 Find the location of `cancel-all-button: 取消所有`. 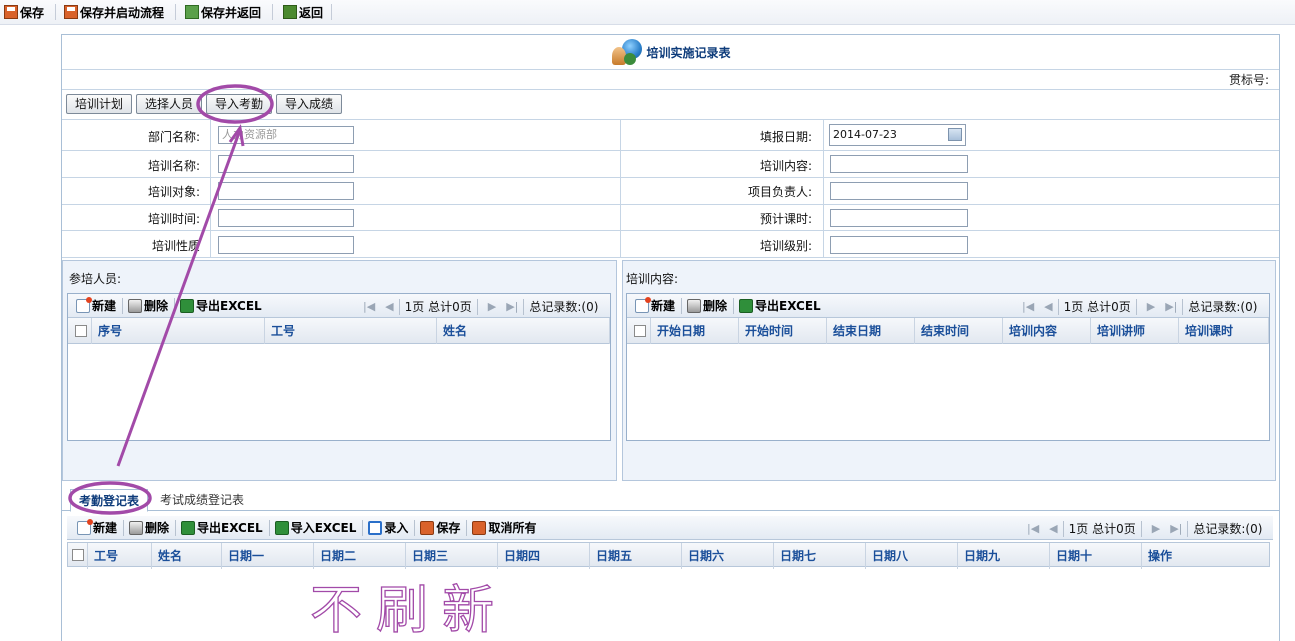

cancel-all-button: 取消所有 is located at coordinates (504, 527).